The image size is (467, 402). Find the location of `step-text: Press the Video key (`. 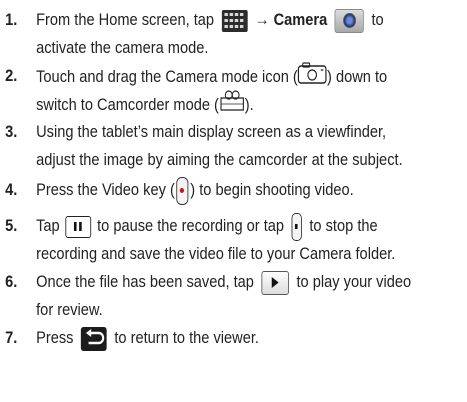

step-text: Press the Video key ( is located at coordinates (105, 189).